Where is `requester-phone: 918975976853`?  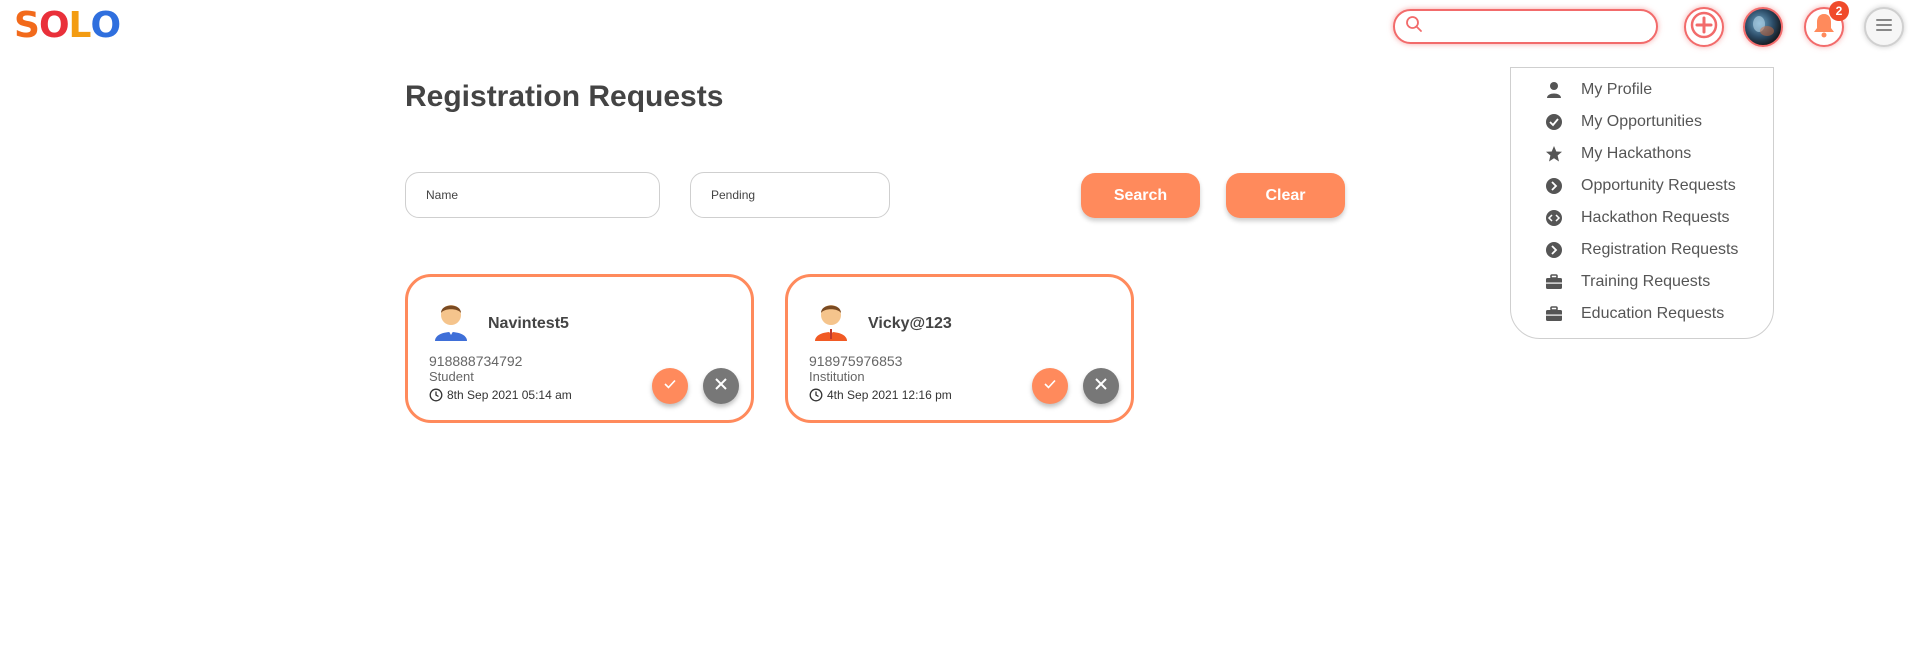 requester-phone: 918975976853 is located at coordinates (856, 361).